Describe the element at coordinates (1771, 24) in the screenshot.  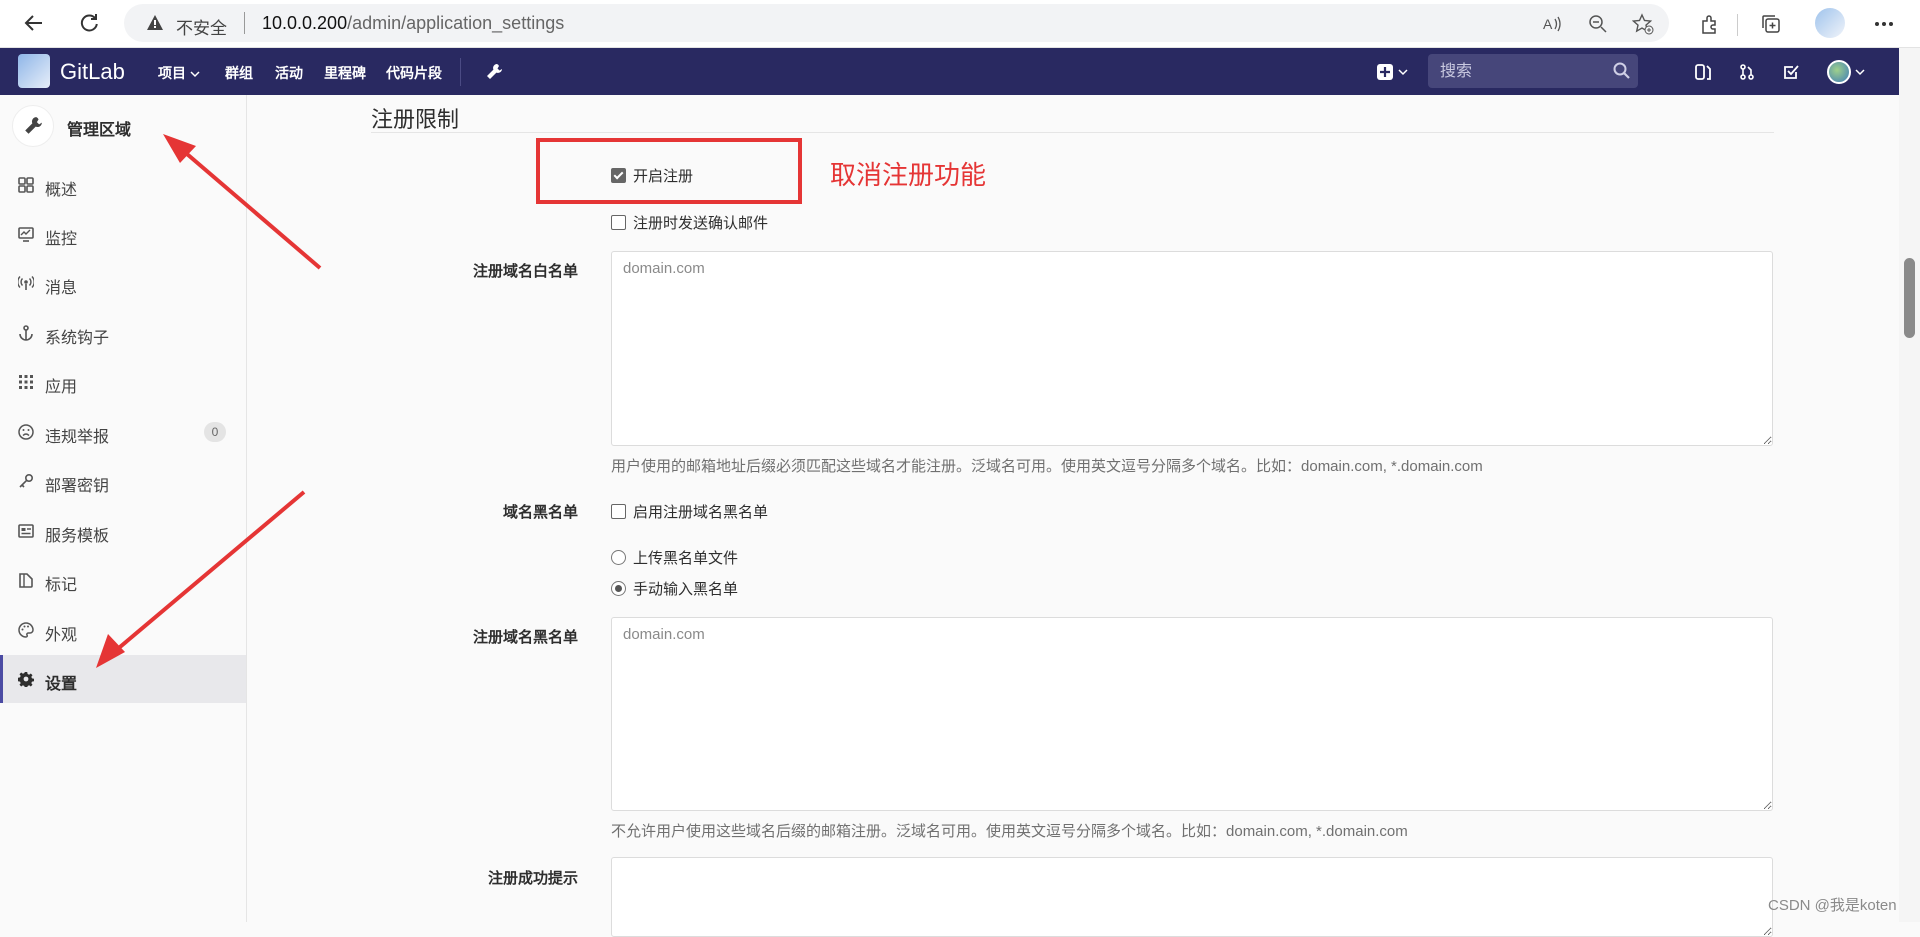
I see `collections-icon` at that location.